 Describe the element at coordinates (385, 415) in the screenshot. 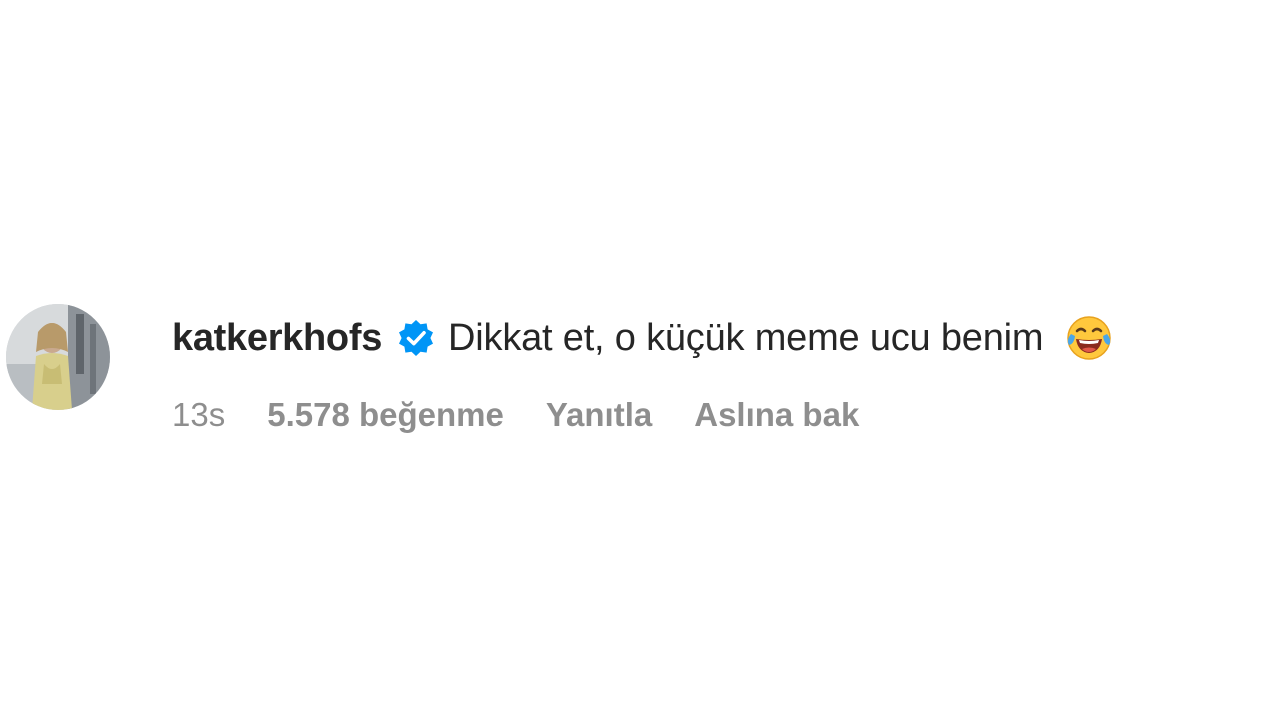

I see `likes-count: 5.578 beğenme` at that location.